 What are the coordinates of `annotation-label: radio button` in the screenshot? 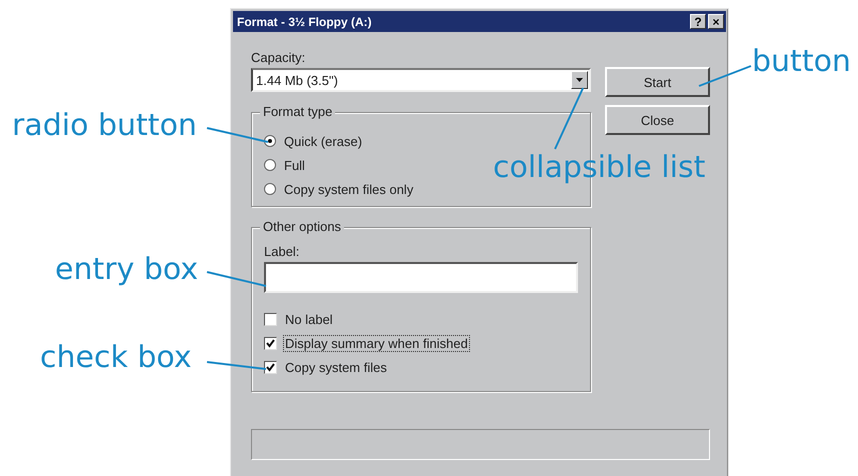 It's located at (104, 125).